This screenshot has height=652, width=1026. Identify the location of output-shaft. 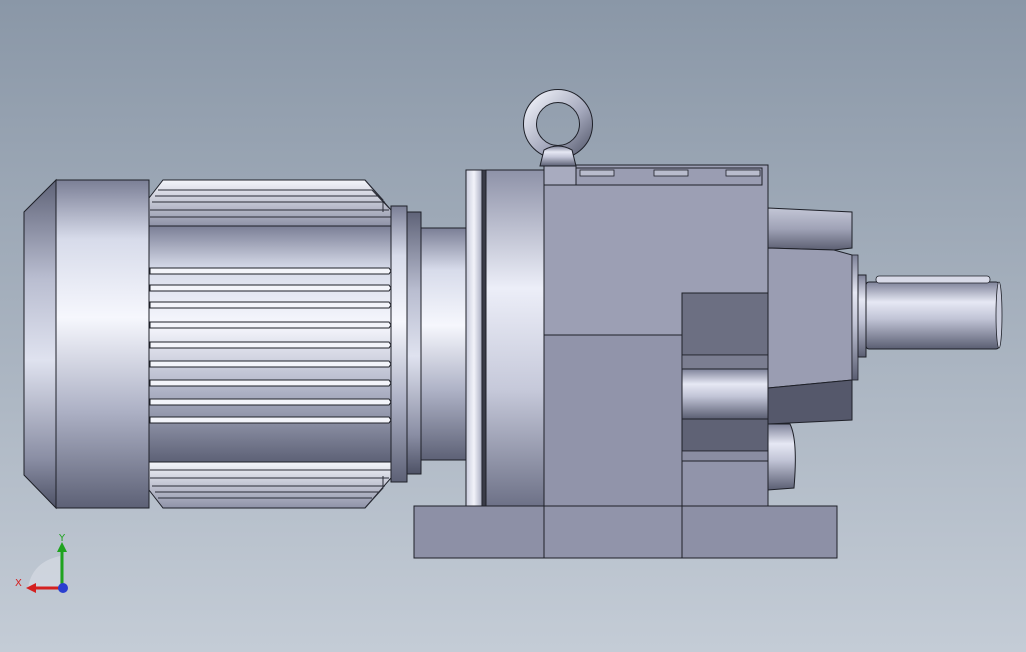
(930, 316).